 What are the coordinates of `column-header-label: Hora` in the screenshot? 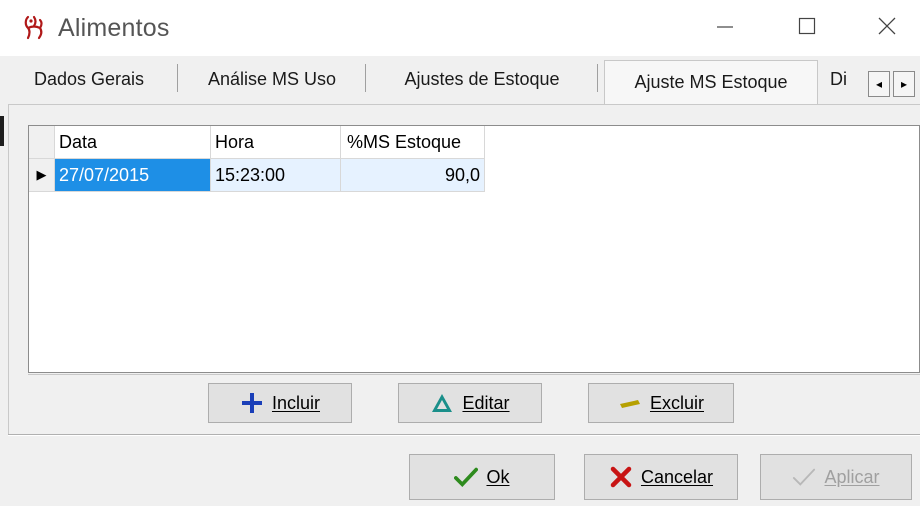 It's located at (235, 141).